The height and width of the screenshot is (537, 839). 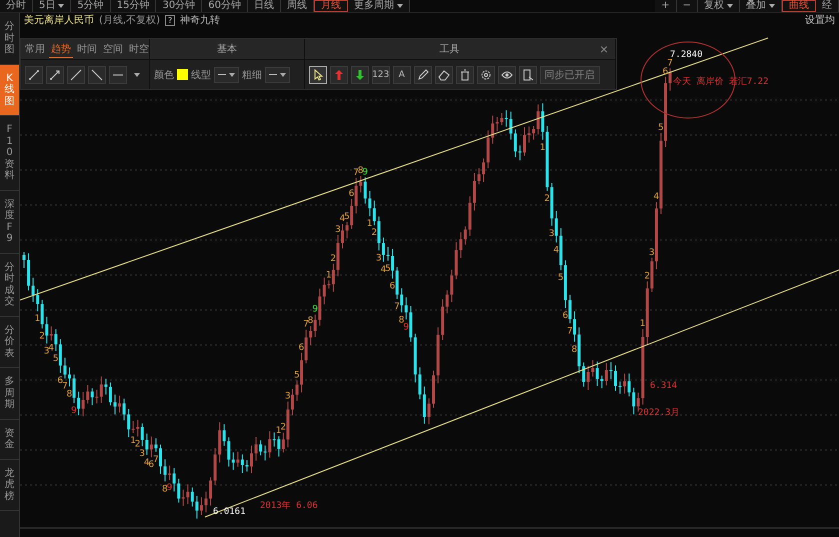 What do you see at coordinates (113, 49) in the screenshot?
I see `drawing-category-tab: 空间` at bounding box center [113, 49].